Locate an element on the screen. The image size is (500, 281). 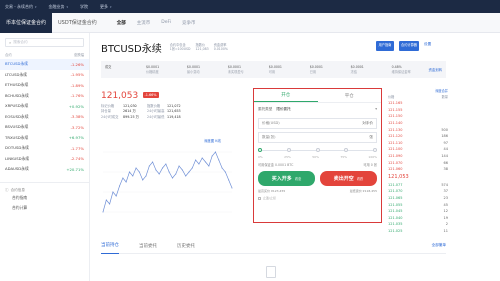
tab-order-history: 历史委托 is located at coordinates (186, 246).